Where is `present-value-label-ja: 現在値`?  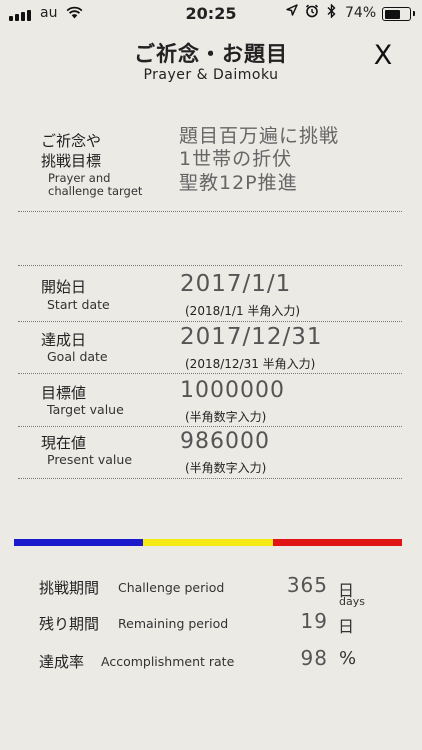 present-value-label-ja: 現在値 is located at coordinates (64, 443).